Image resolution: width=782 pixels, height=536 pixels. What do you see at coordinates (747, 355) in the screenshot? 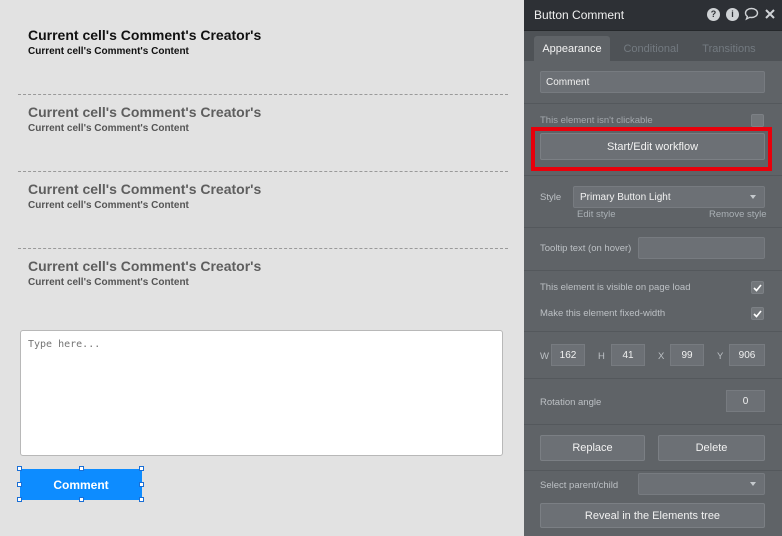
I see `y-input: 906` at bounding box center [747, 355].